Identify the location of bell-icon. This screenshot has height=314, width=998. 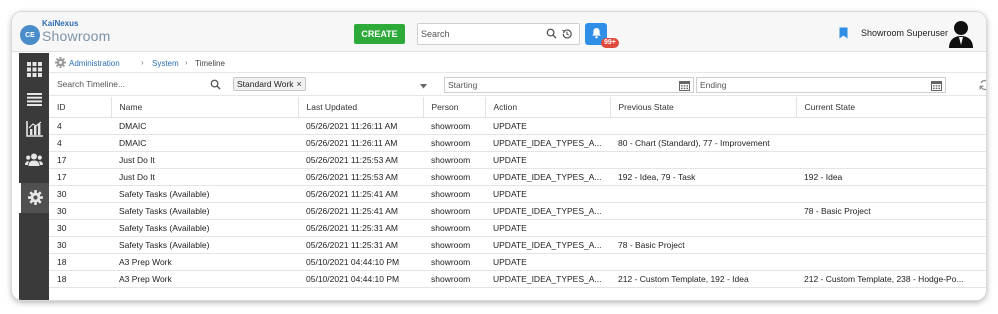
(596, 34).